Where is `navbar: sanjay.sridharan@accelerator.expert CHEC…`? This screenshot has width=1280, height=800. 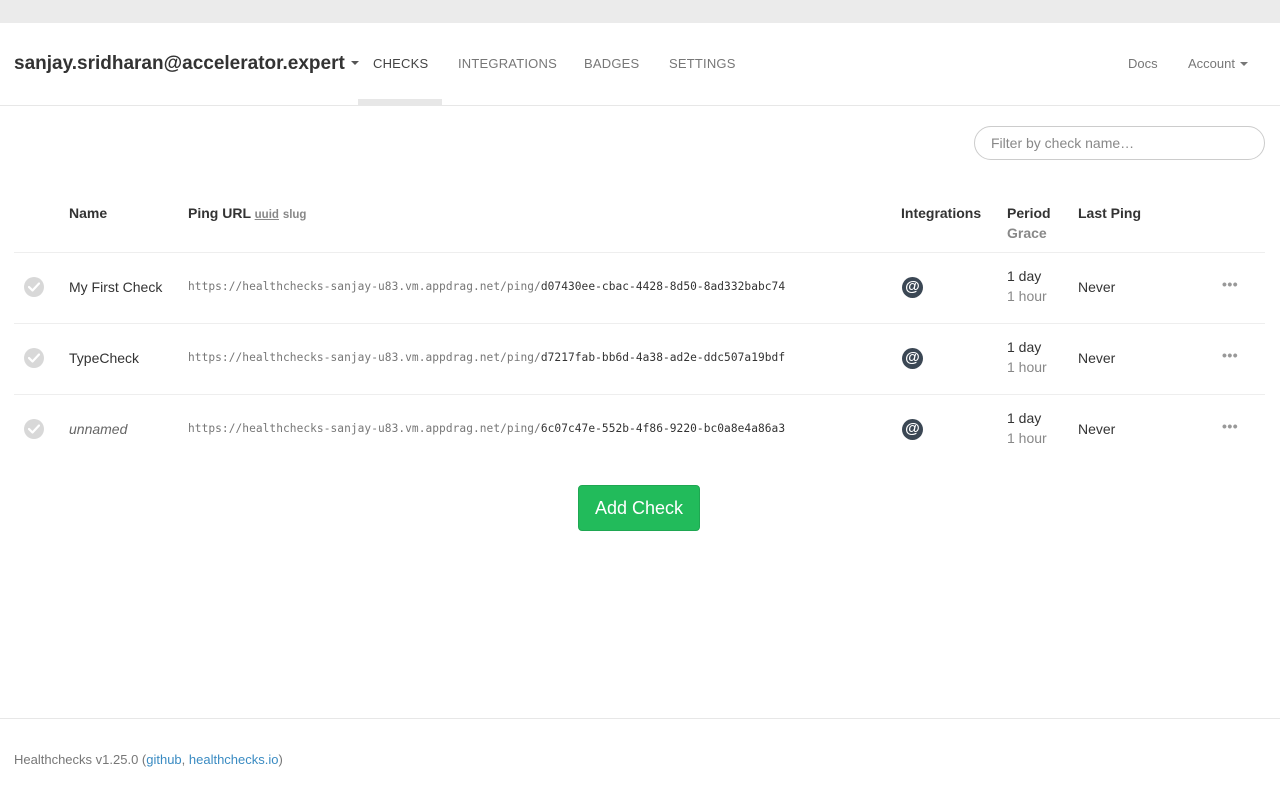 navbar: sanjay.sridharan@accelerator.expert CHEC… is located at coordinates (640, 64).